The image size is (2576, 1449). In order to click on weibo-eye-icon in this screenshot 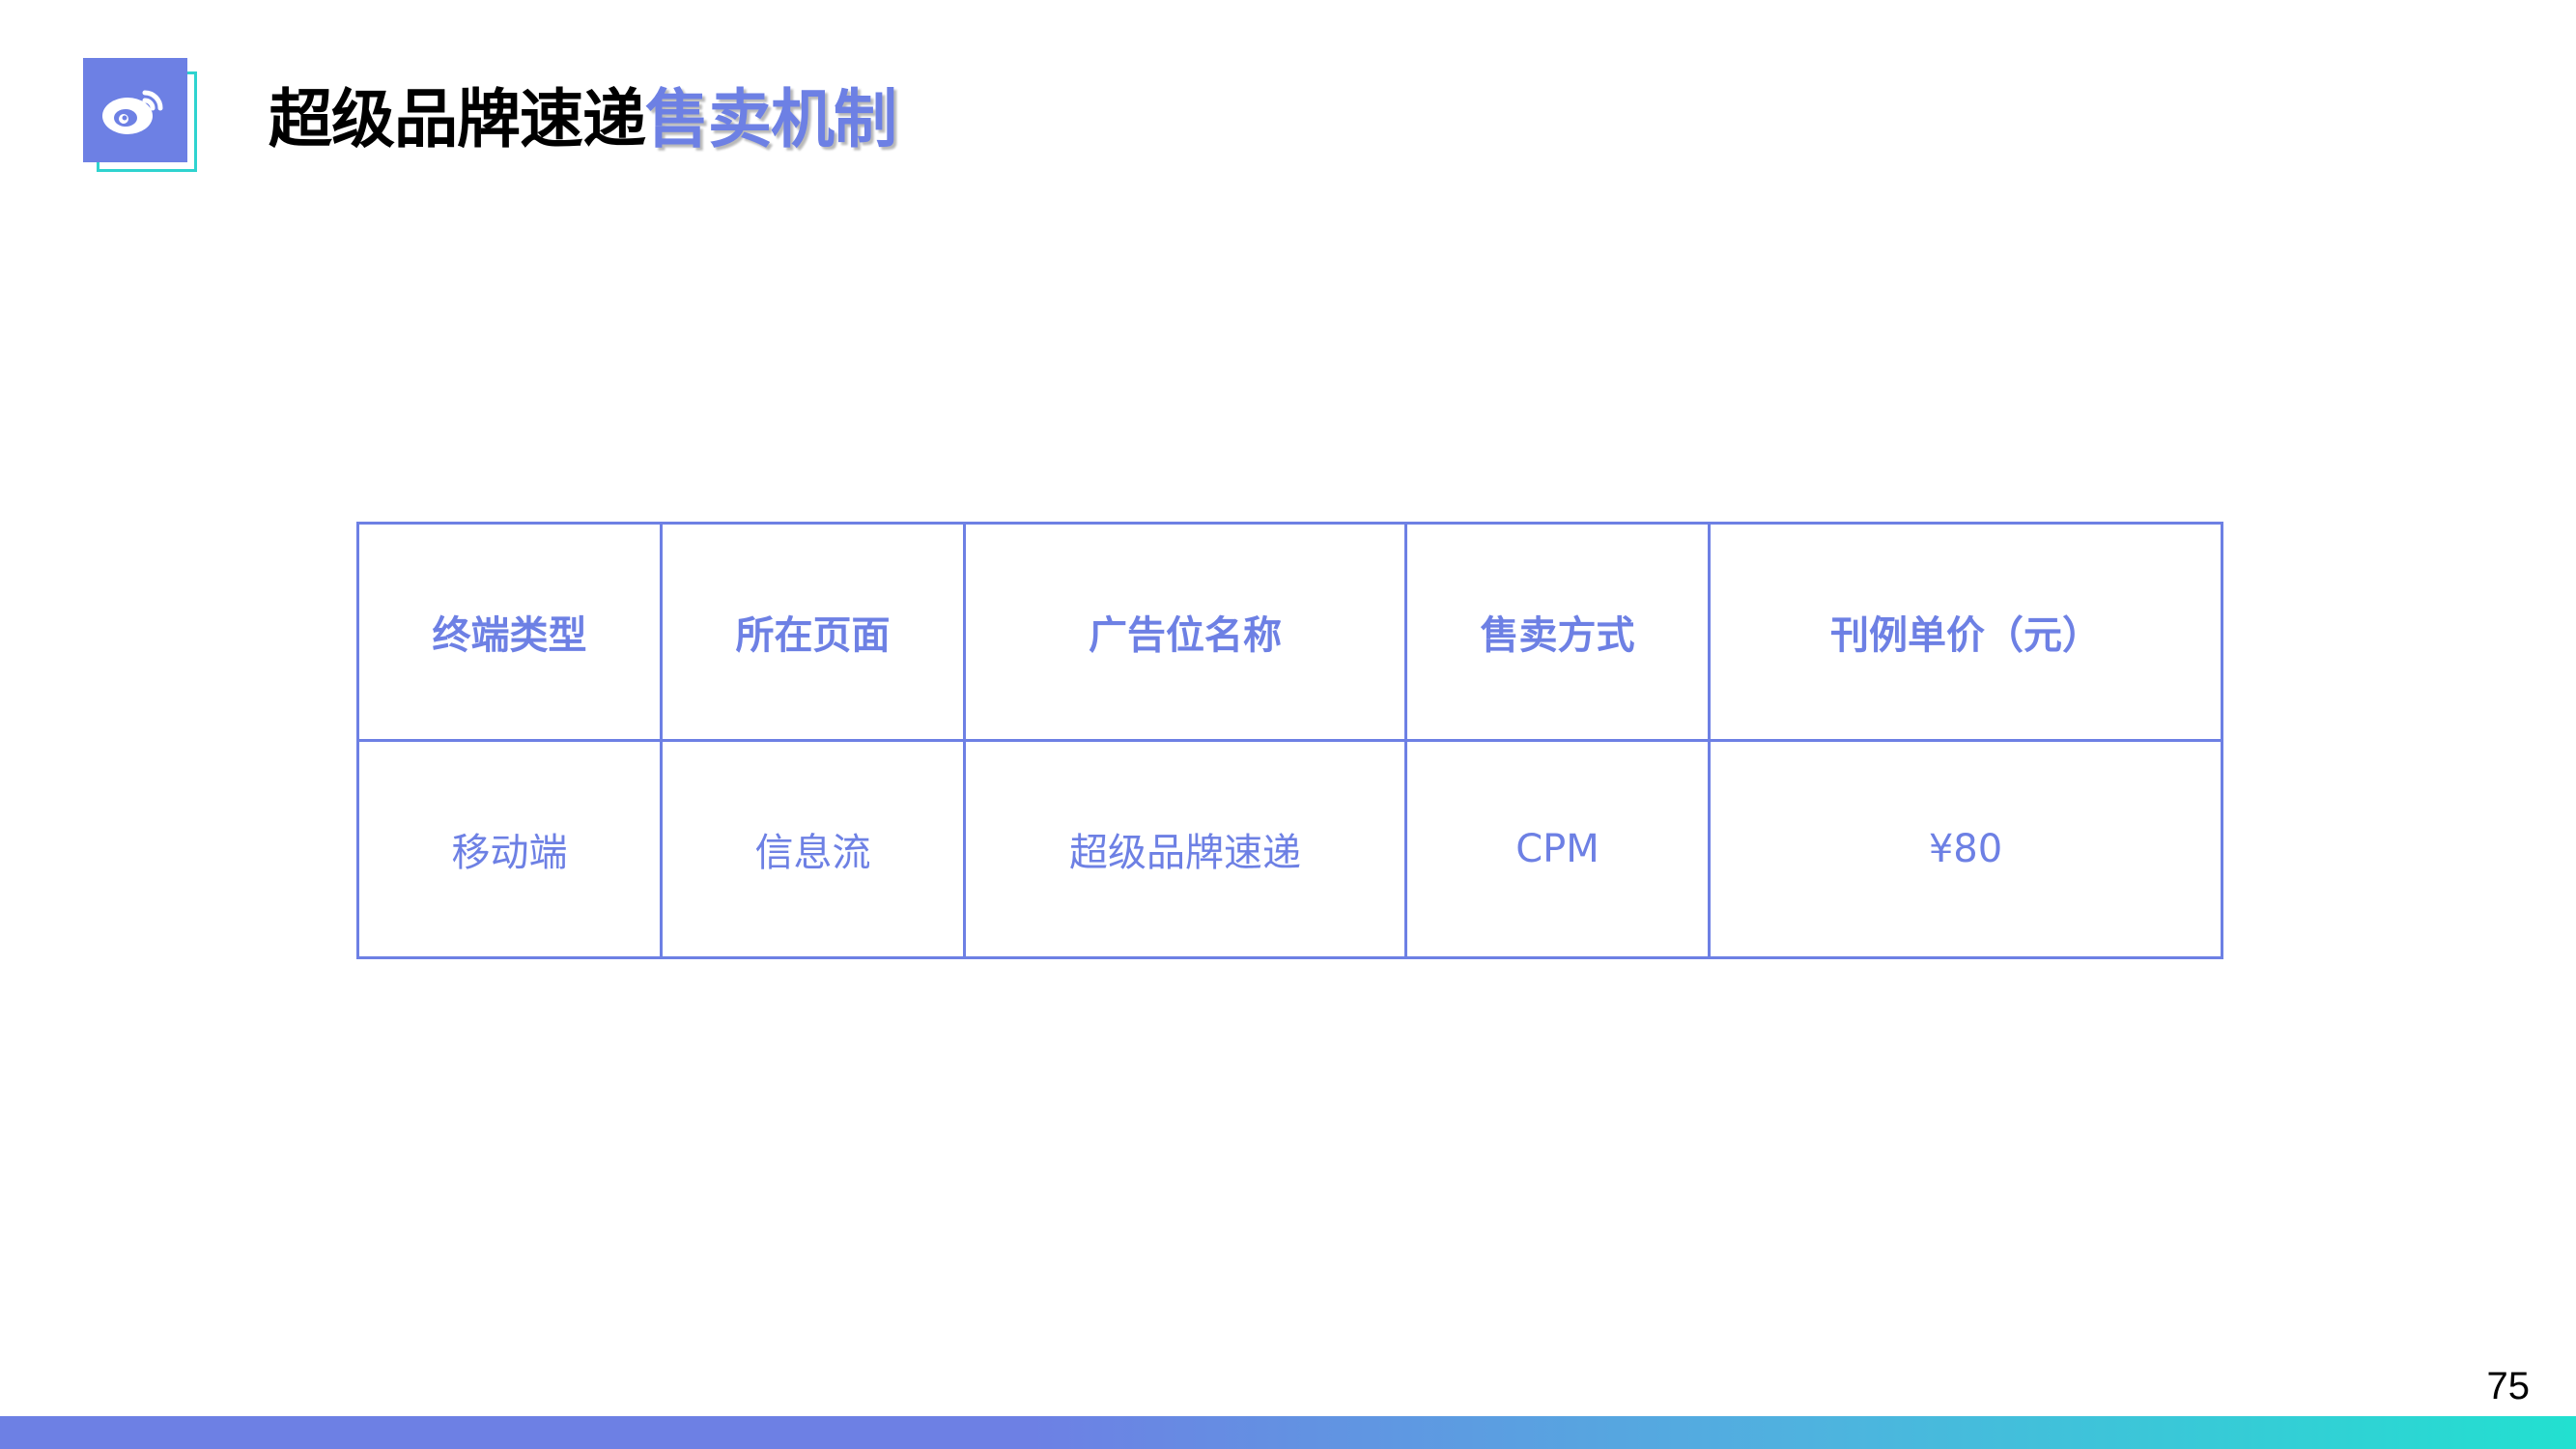, I will do `click(132, 112)`.